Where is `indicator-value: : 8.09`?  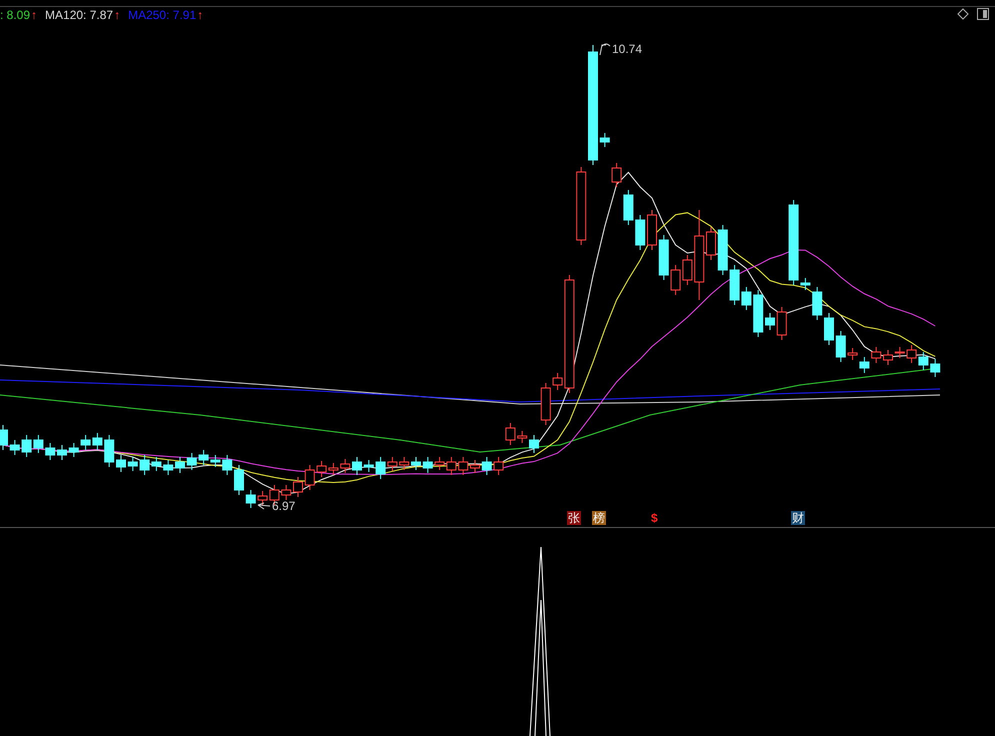
indicator-value: : 8.09 is located at coordinates (15, 15).